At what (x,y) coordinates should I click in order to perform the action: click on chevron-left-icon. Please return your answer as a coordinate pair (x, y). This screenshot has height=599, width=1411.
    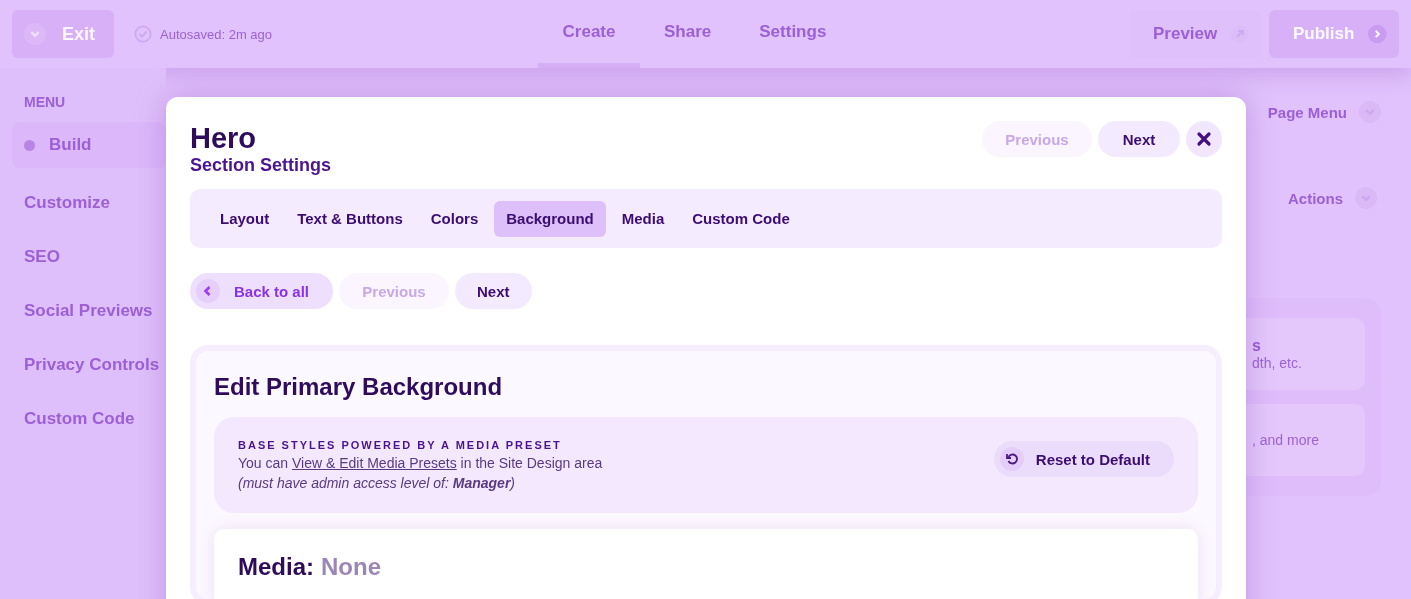
    Looking at the image, I should click on (208, 291).